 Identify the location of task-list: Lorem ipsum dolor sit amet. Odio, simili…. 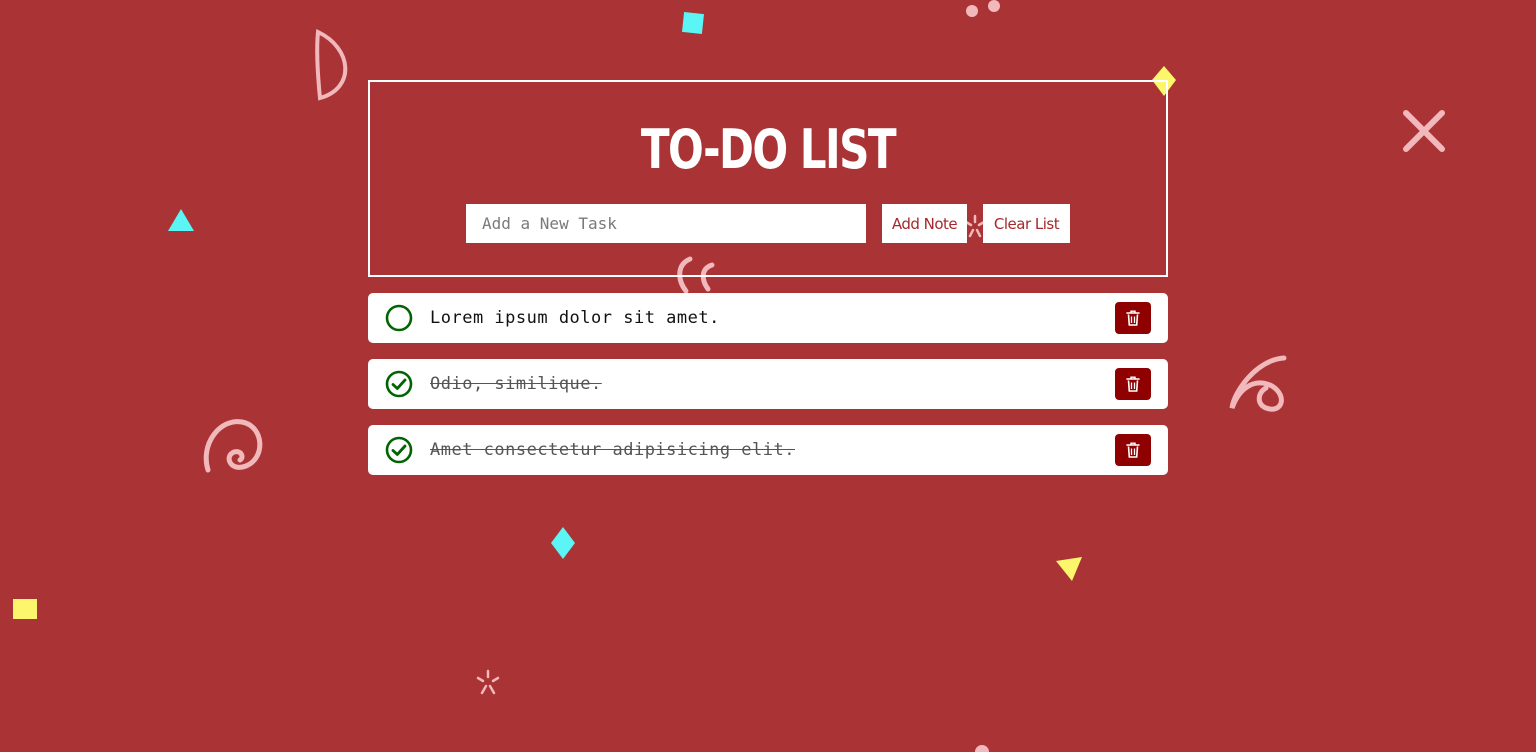
(768, 392).